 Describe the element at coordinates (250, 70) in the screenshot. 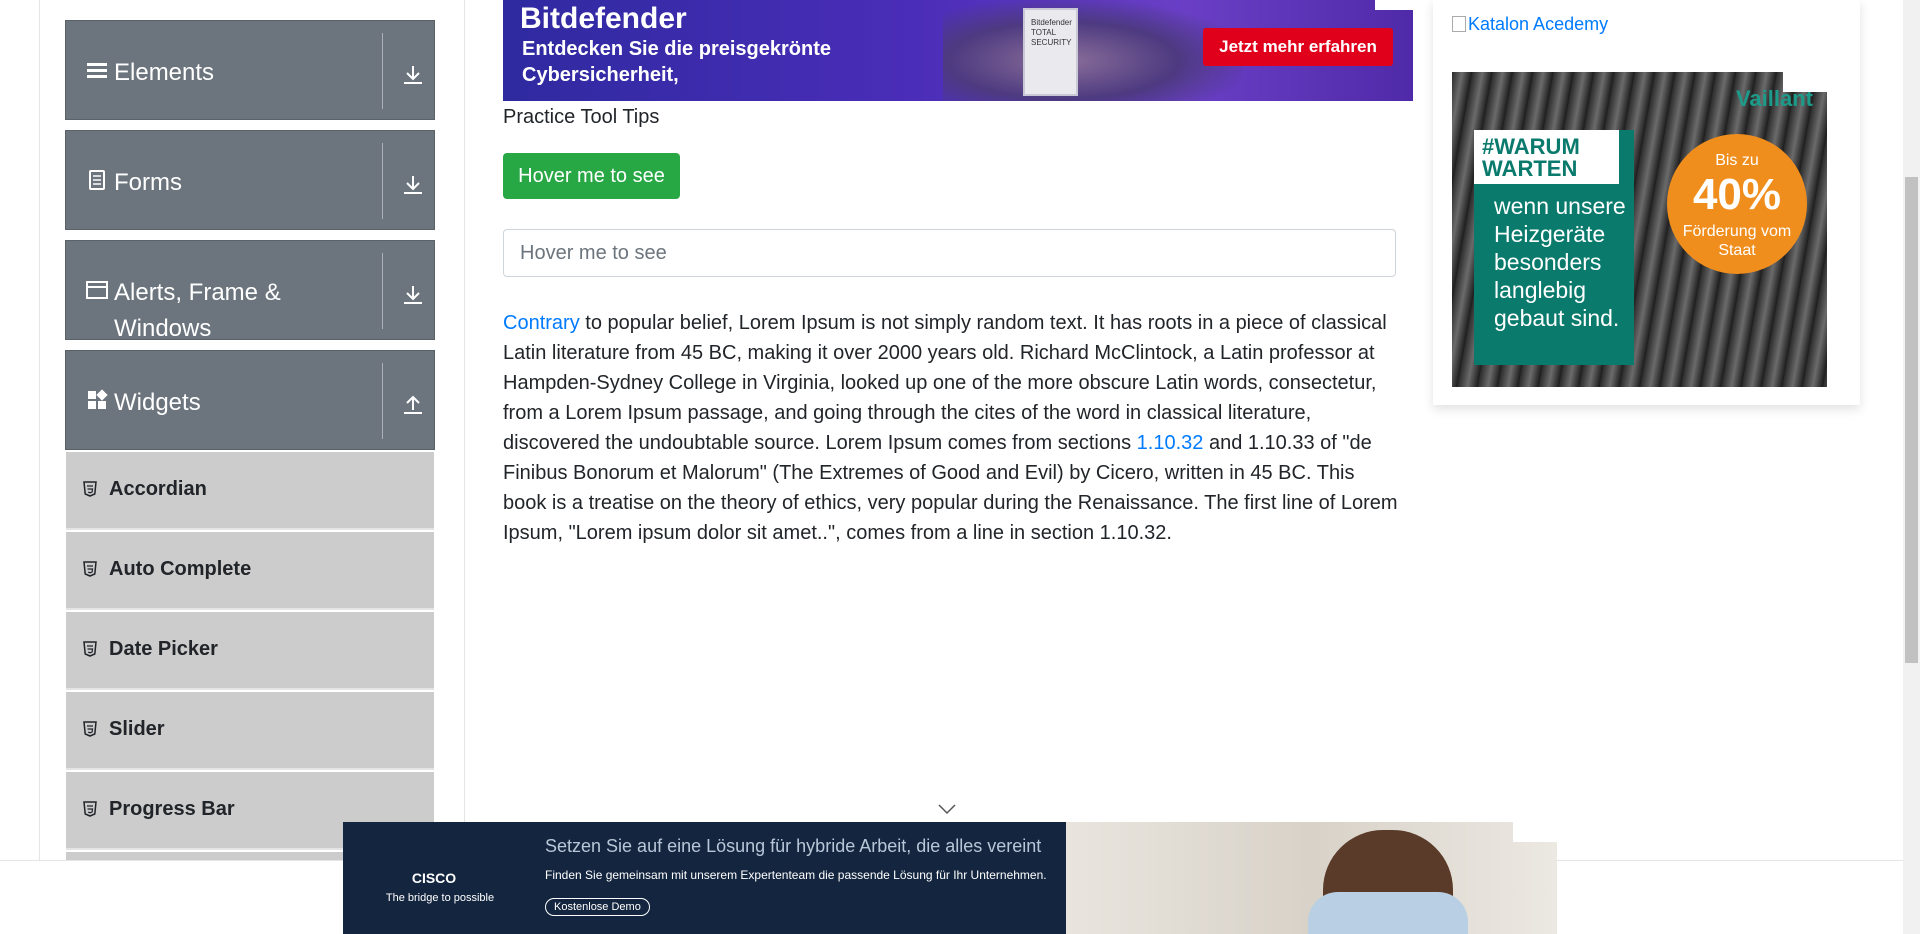

I see `group-header-elements: Elements` at that location.